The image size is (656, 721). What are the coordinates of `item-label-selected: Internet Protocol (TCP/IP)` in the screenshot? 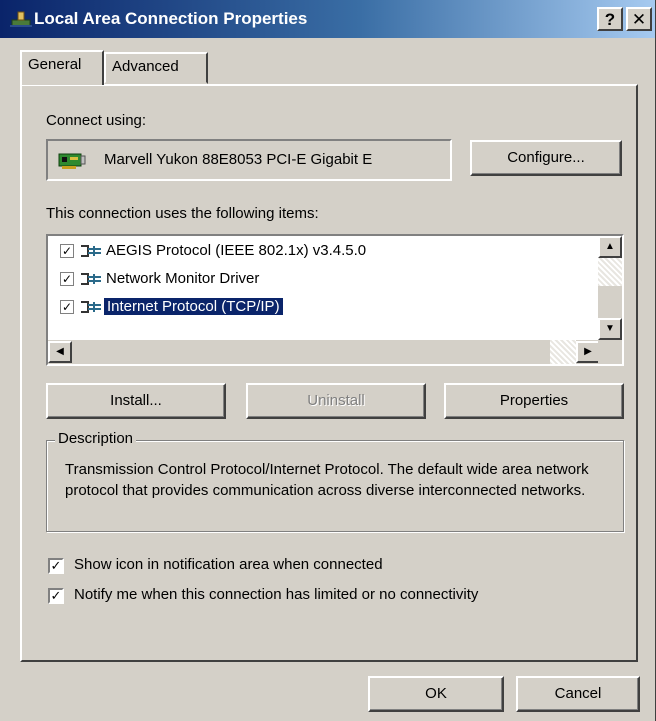 It's located at (193, 306).